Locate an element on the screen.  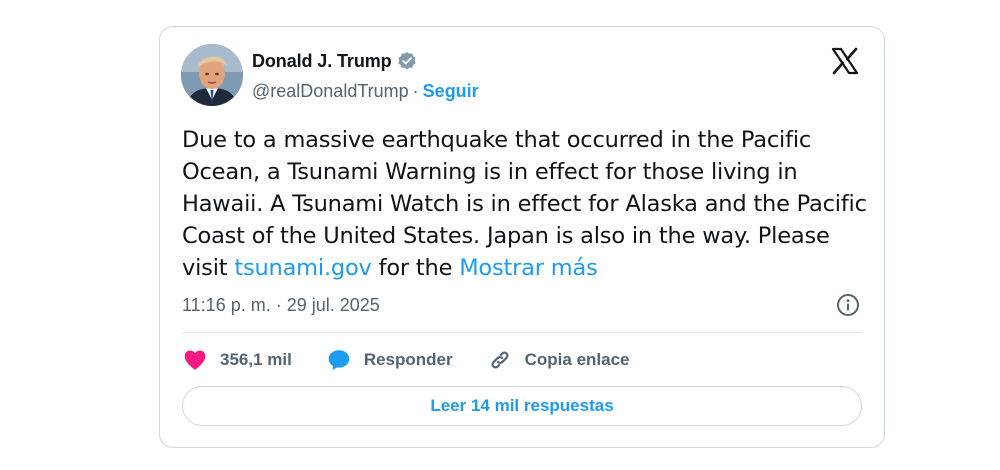
tsunami-gov-link: tsunami.gov is located at coordinates (303, 268).